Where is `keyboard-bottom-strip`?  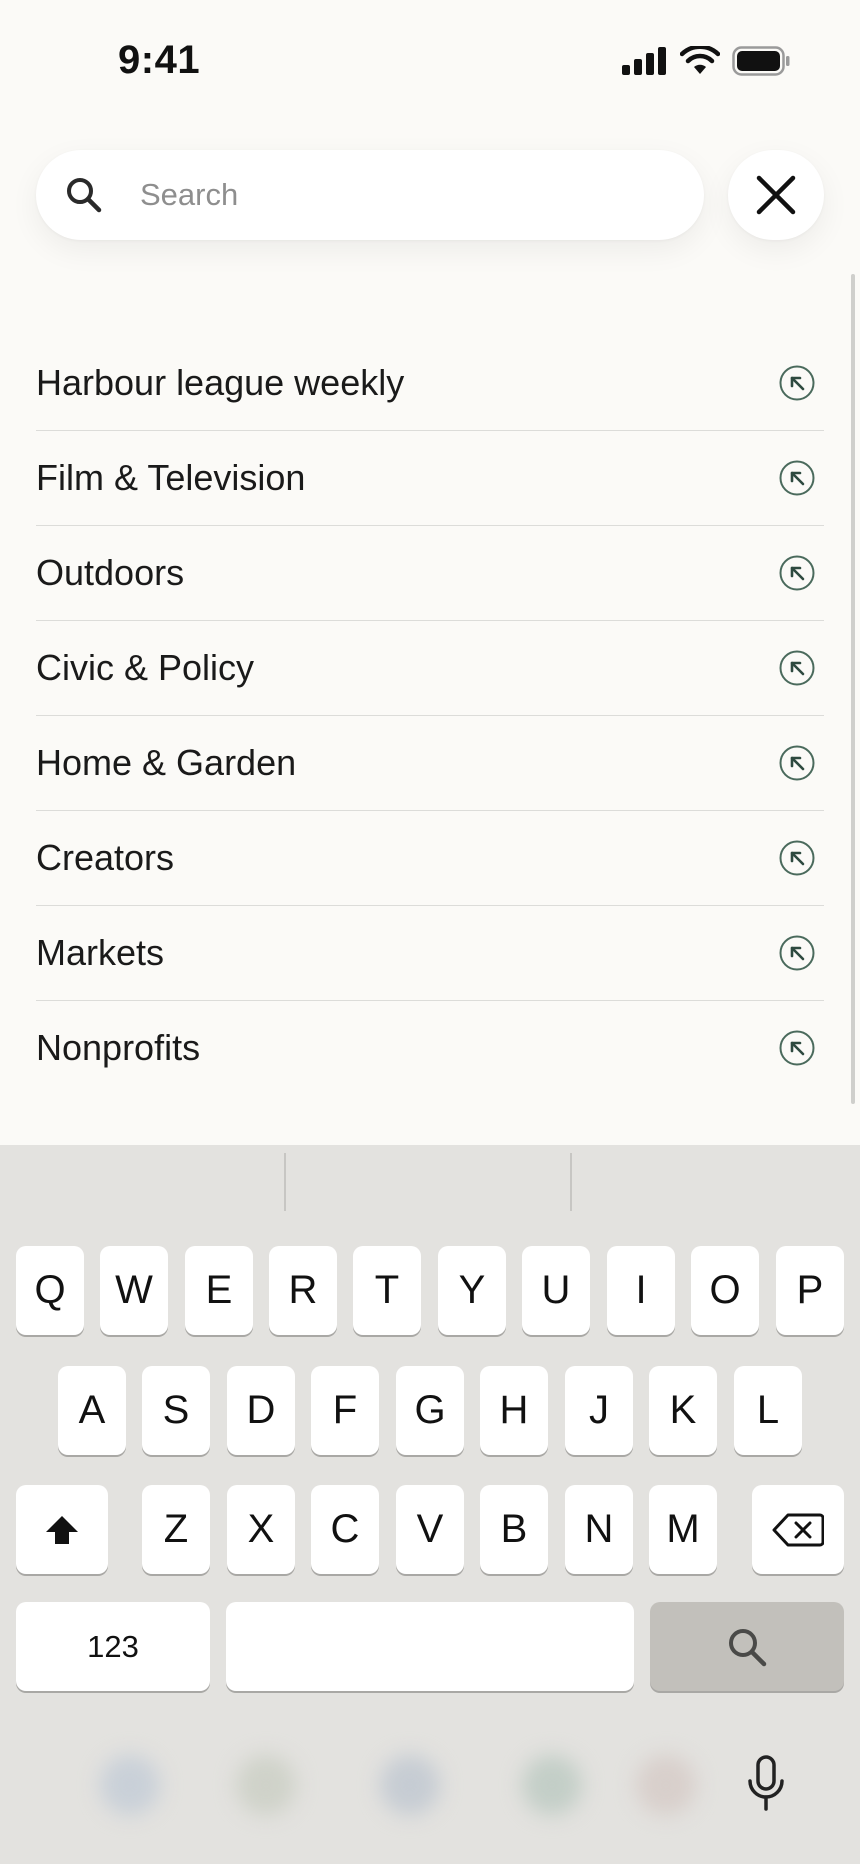 keyboard-bottom-strip is located at coordinates (430, 1789).